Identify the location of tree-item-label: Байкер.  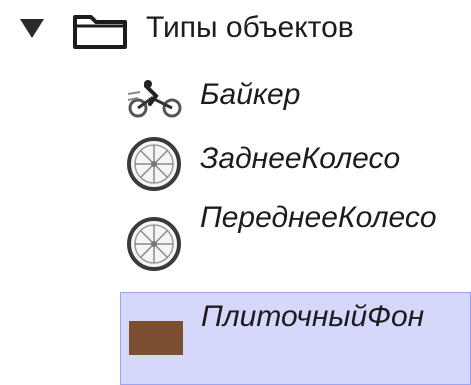
(250, 94).